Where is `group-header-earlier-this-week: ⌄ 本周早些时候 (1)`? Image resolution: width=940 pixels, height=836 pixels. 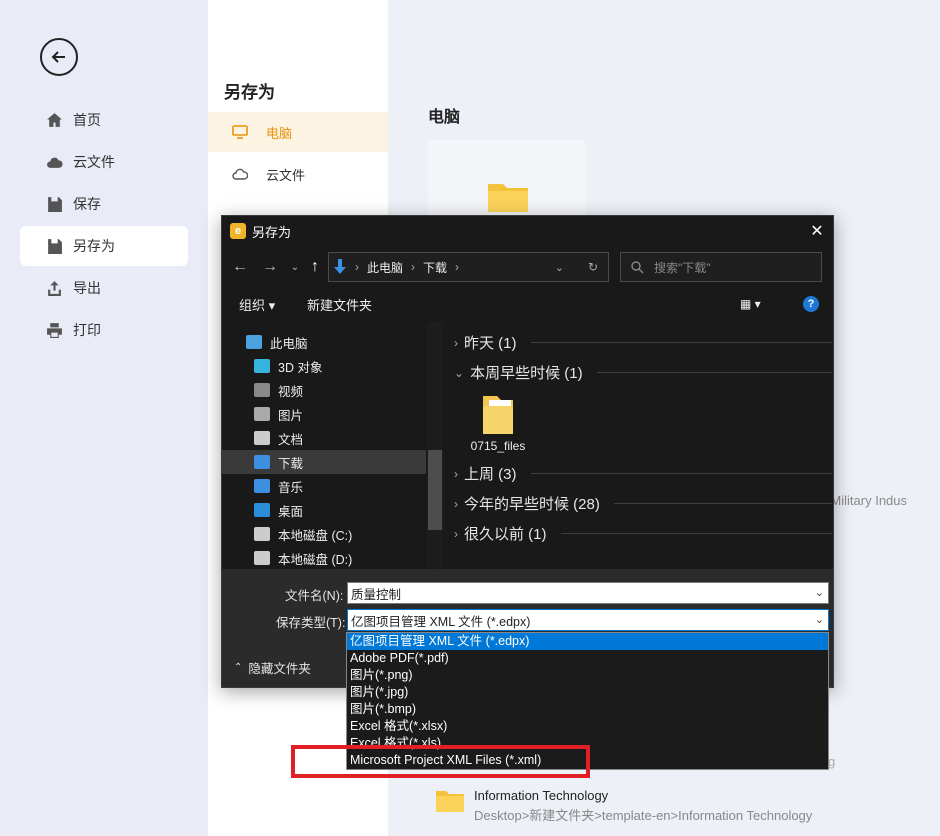 group-header-earlier-this-week: ⌄ 本周早些时候 (1) is located at coordinates (643, 372).